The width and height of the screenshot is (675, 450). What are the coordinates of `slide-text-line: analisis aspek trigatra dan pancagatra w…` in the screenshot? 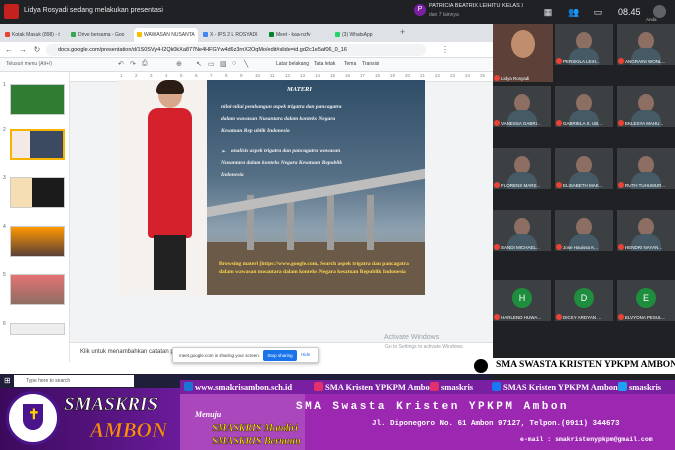 It's located at (286, 151).